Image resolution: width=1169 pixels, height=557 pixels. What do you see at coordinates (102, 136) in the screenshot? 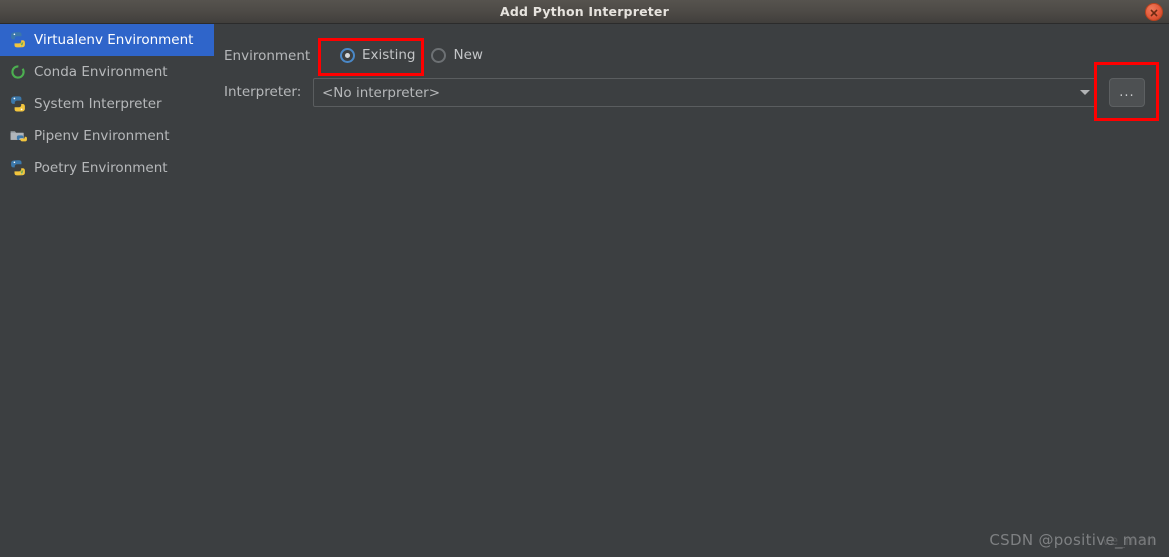
I see `sidebar-item-label: Pipenv Environment` at bounding box center [102, 136].